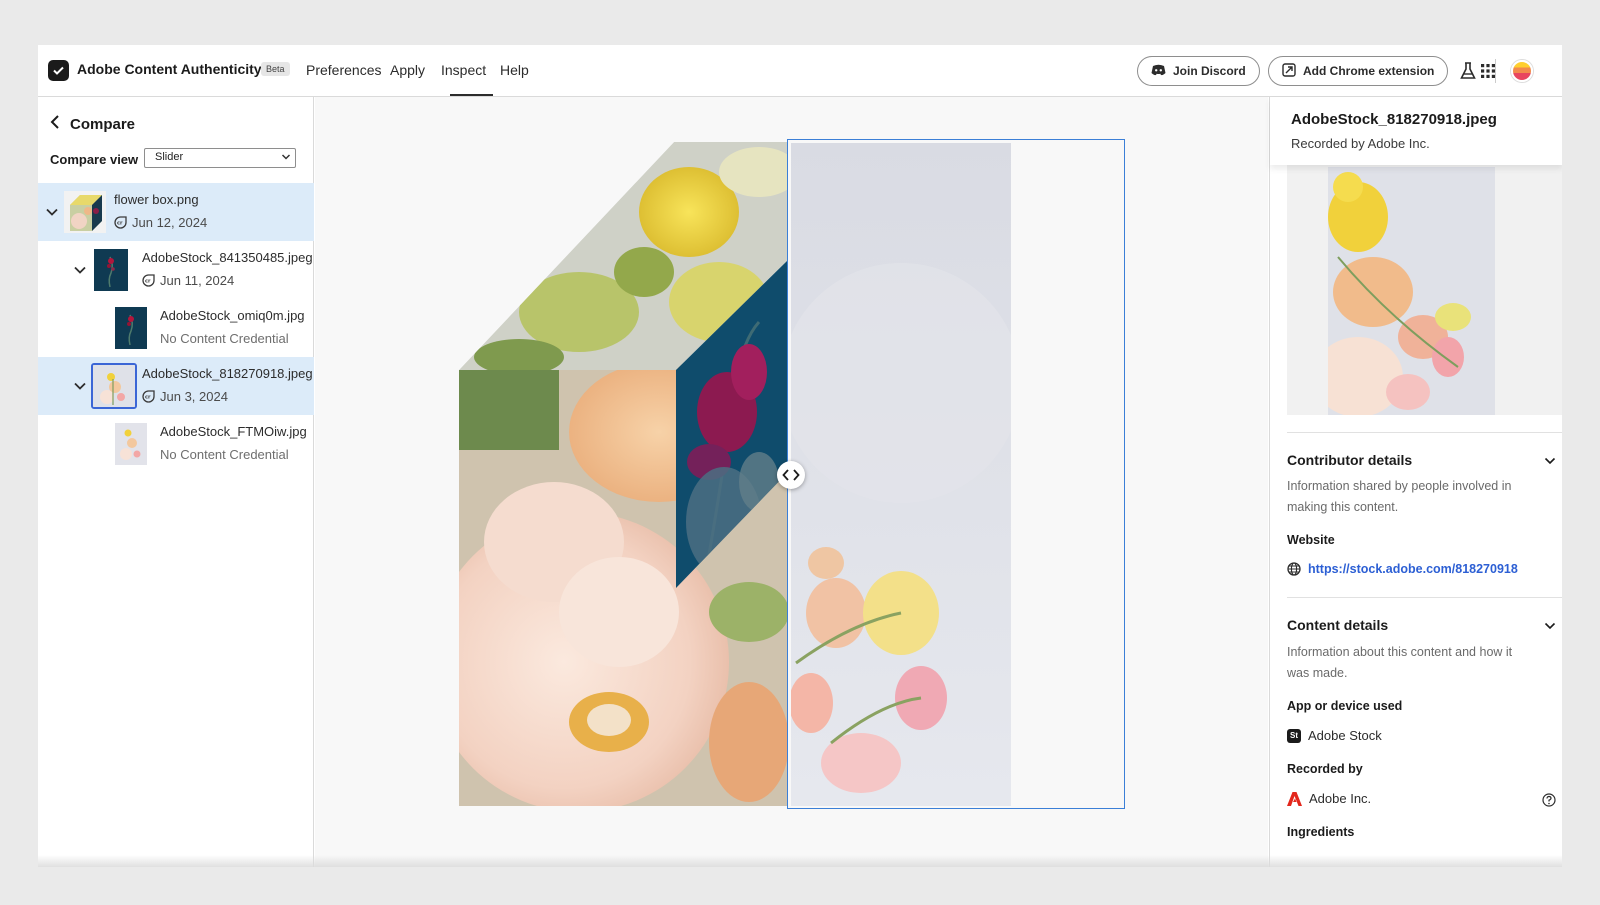 The width and height of the screenshot is (1600, 905). Describe the element at coordinates (407, 70) in the screenshot. I see `nav-apply: Apply` at that location.